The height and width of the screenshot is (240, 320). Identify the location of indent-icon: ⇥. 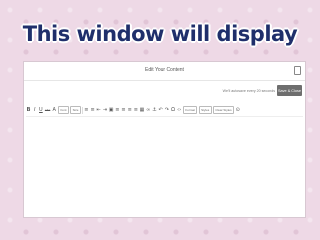
(104, 110).